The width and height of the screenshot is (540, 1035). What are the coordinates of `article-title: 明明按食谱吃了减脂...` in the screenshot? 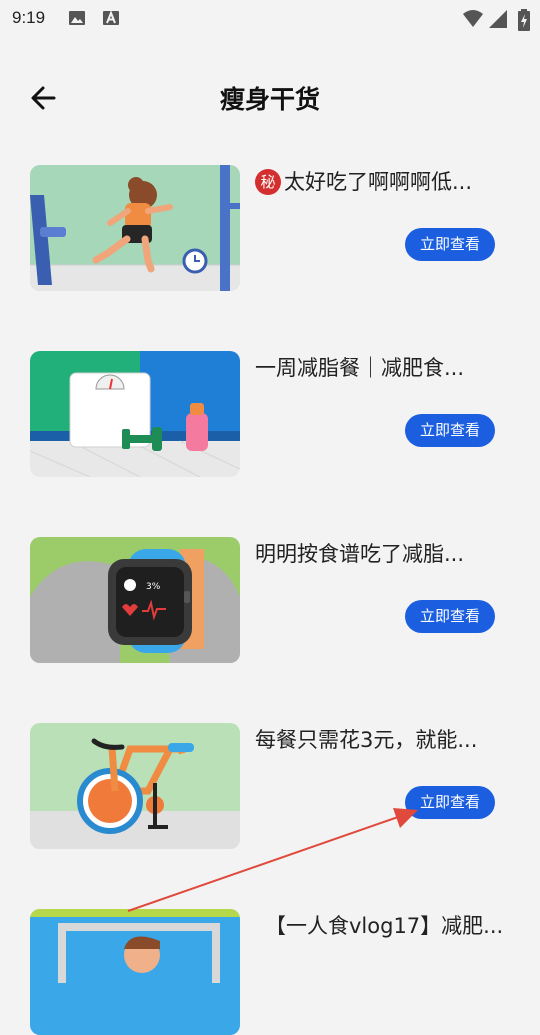 It's located at (390, 553).